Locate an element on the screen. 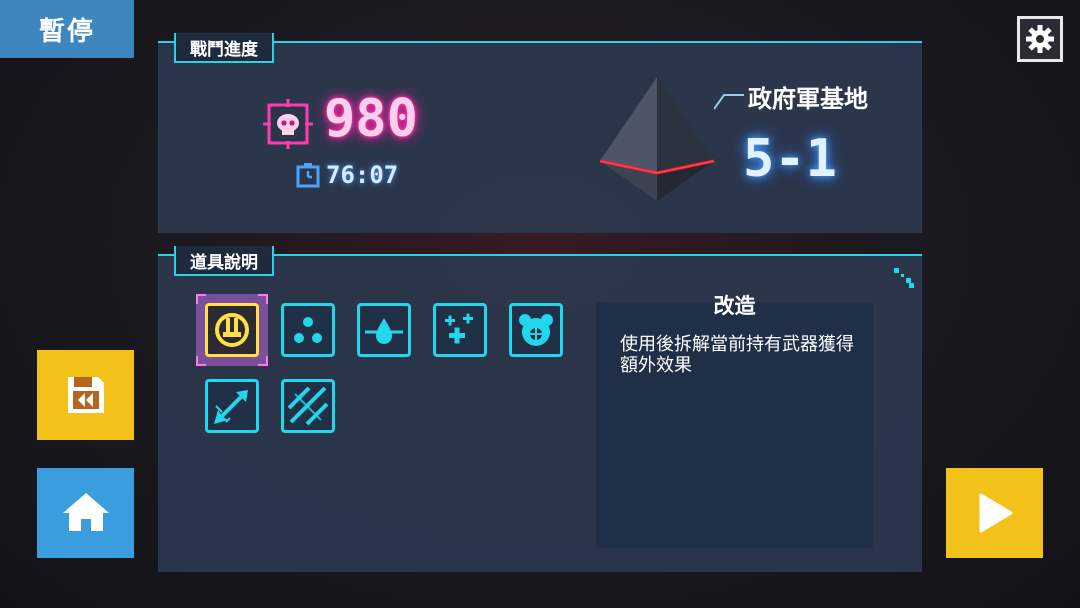  floppy-rewind-icon is located at coordinates (85, 395).